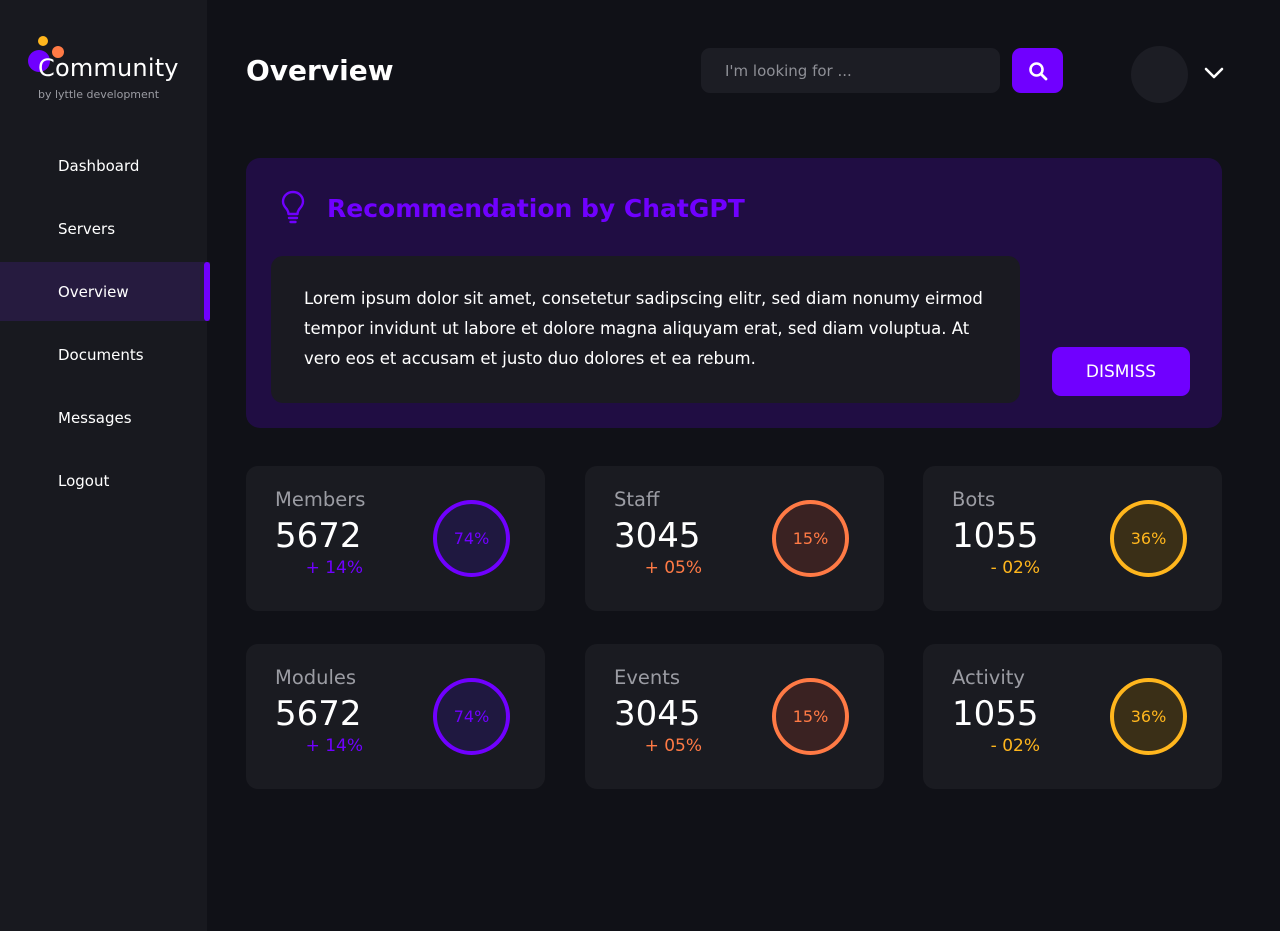  Describe the element at coordinates (395, 538) in the screenshot. I see `stat-card-members: Members 5672 + 14% 74%` at that location.